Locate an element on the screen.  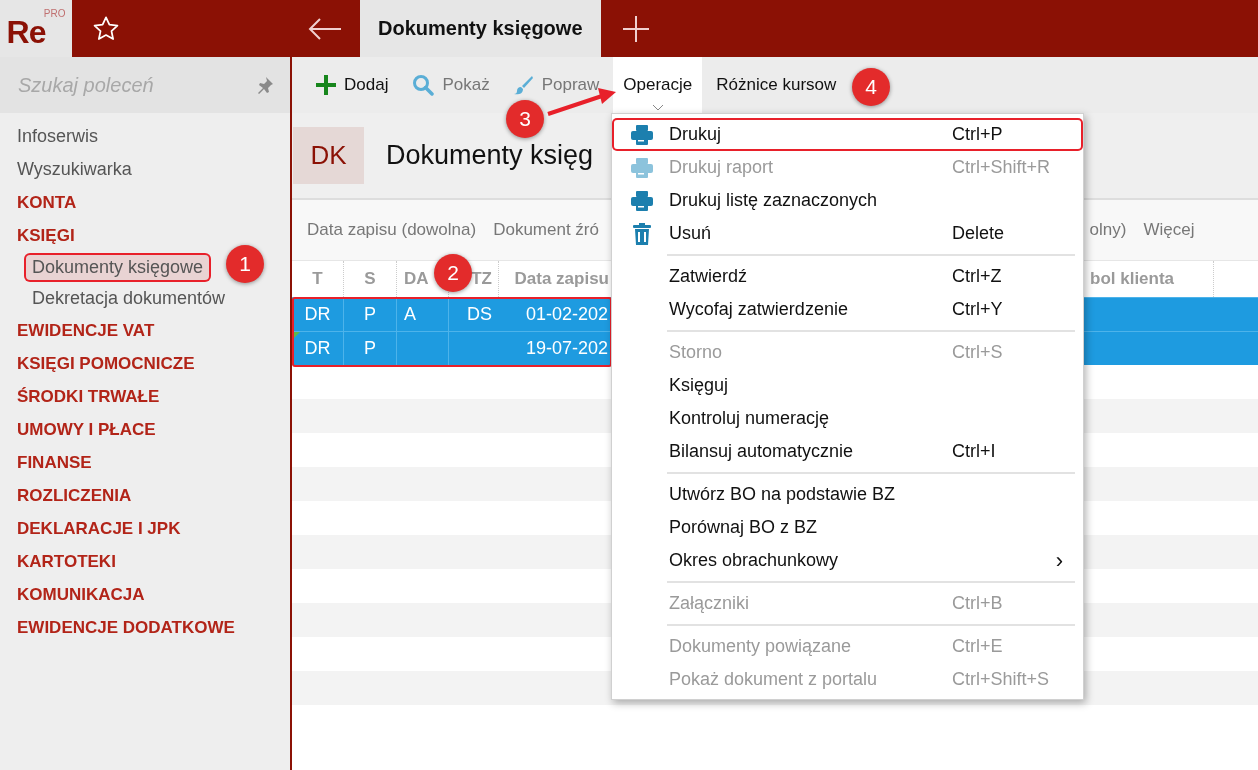
page-title: Dokumenty księg is located at coordinates (490, 155).